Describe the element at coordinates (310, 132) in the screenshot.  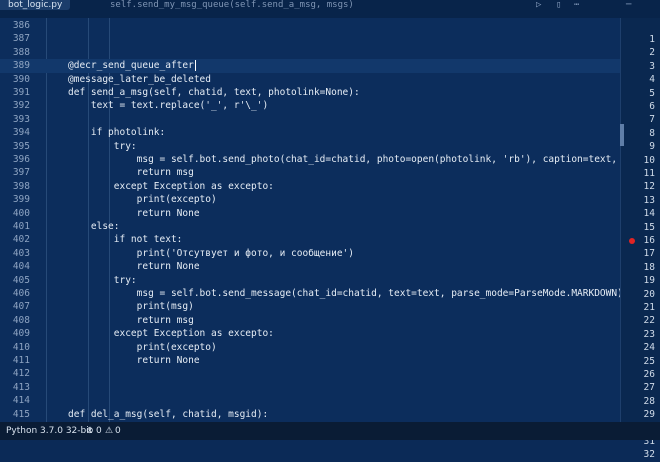
I see `code-line: 394 if photolink:` at that location.